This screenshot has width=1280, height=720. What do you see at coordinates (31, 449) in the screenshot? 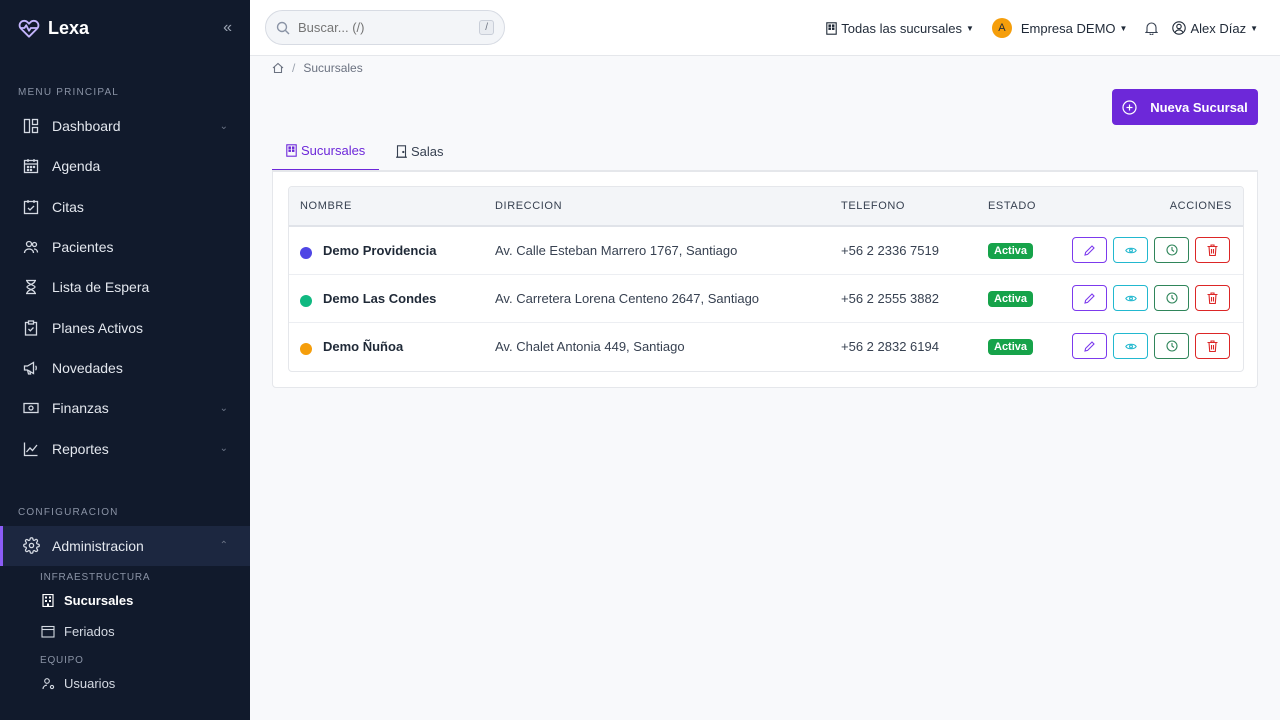
I see `chart-line-icon` at bounding box center [31, 449].